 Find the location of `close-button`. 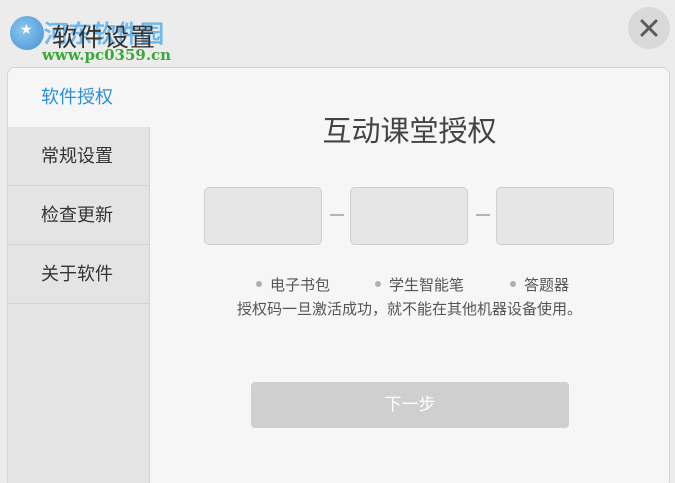

close-button is located at coordinates (649, 28).